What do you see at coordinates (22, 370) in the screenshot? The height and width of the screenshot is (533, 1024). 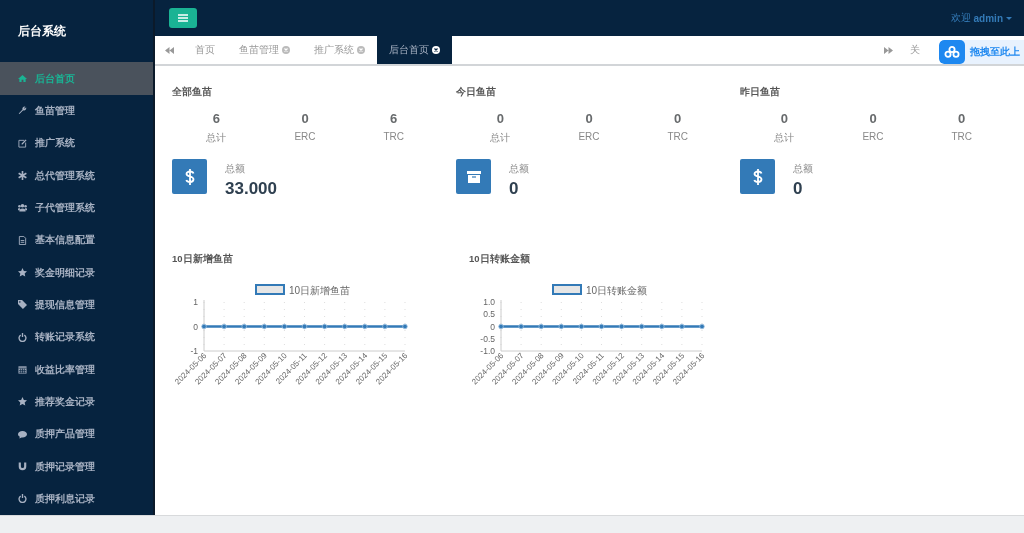 I see `calendar-icon` at bounding box center [22, 370].